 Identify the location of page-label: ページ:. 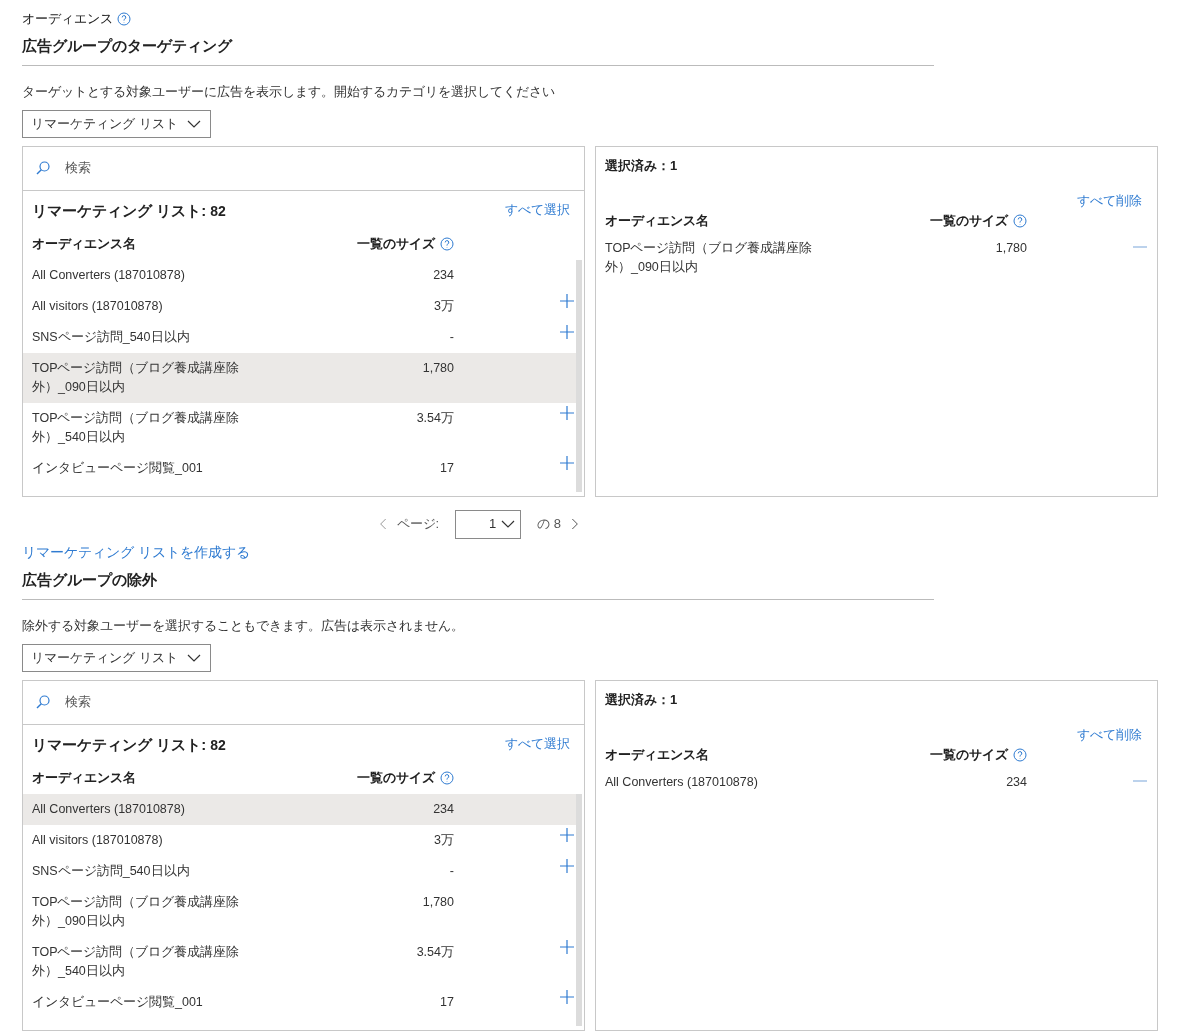
(418, 524).